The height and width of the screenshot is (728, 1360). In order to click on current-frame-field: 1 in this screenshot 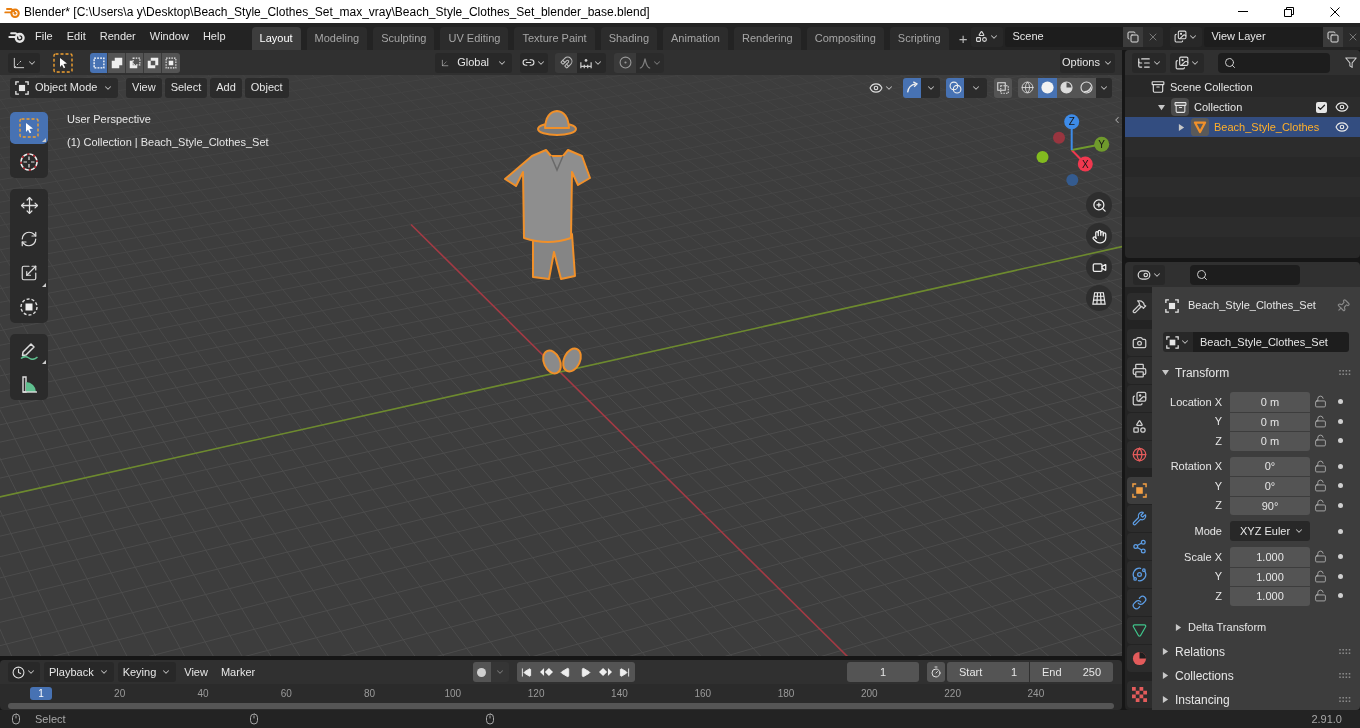, I will do `click(883, 672)`.